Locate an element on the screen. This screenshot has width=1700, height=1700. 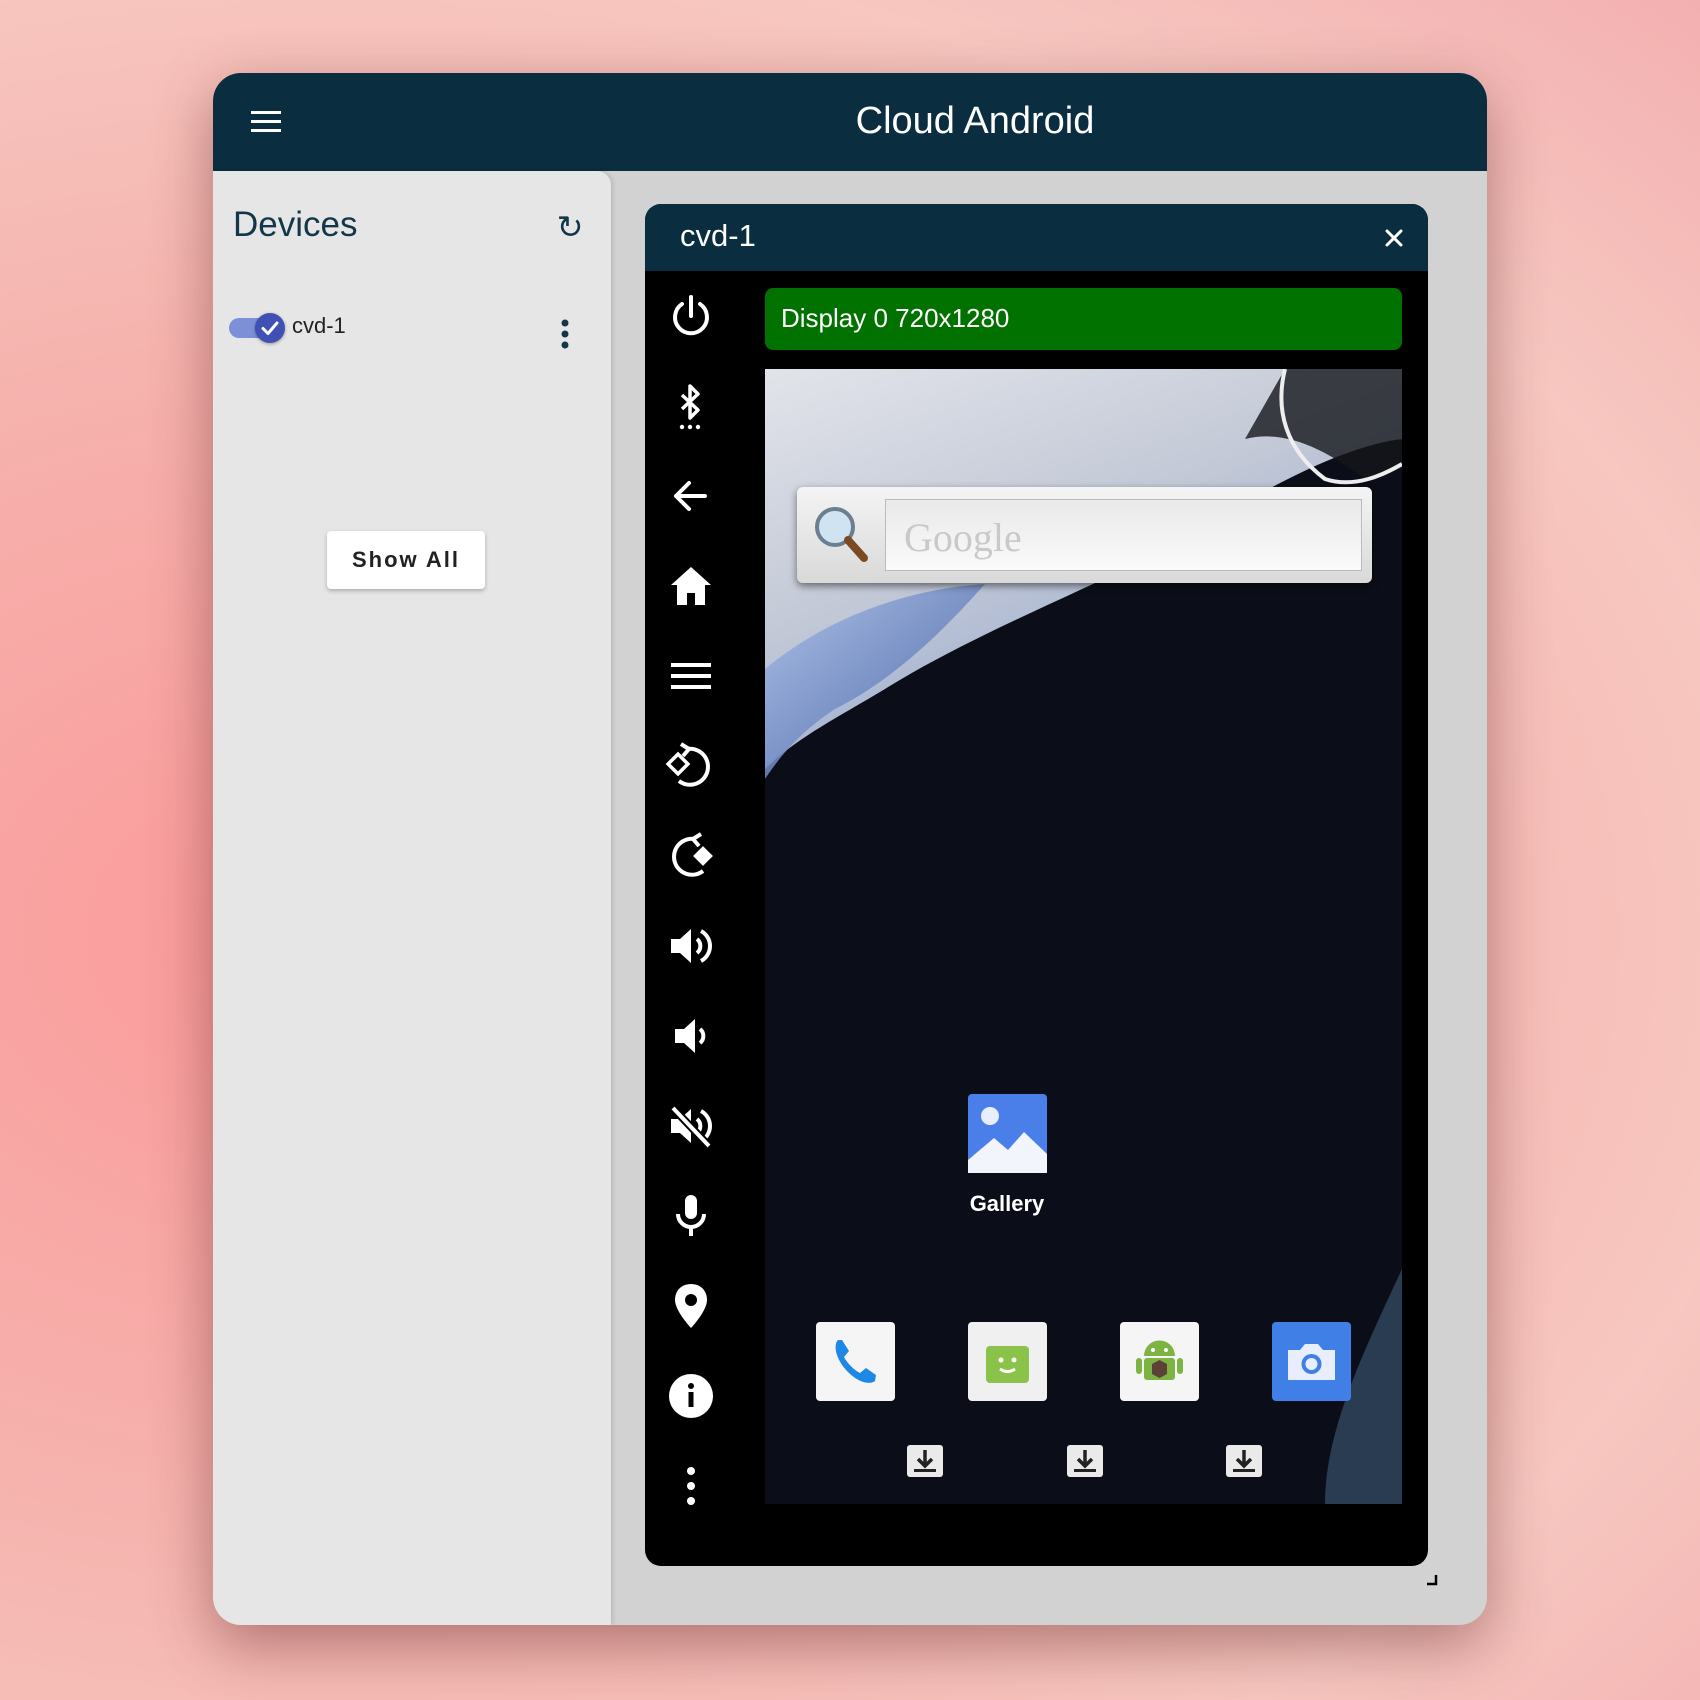
menu-icon is located at coordinates (691, 676).